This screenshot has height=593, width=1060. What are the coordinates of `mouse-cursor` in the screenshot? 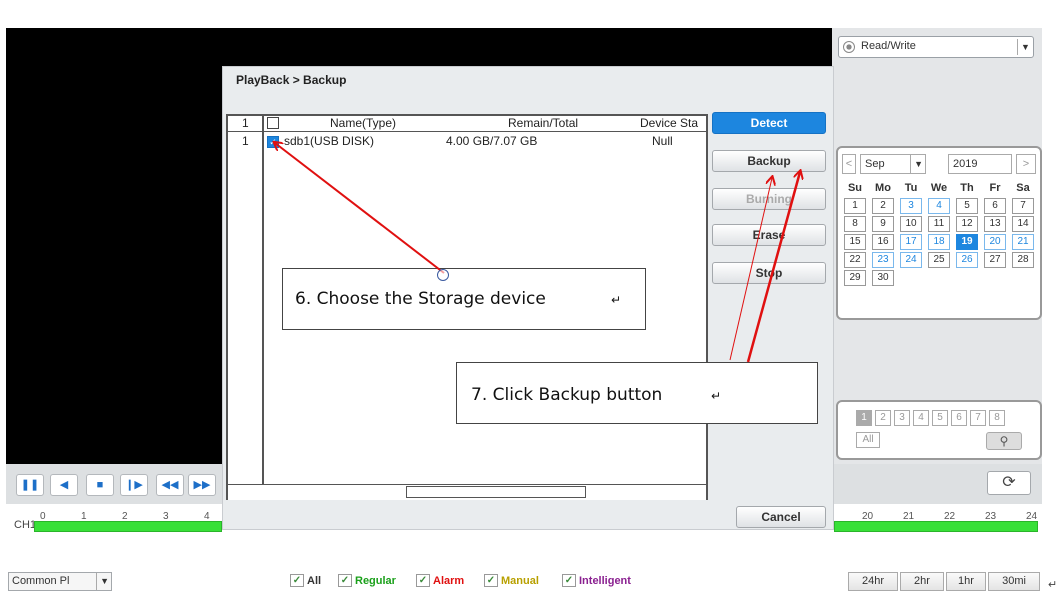 It's located at (443, 275).